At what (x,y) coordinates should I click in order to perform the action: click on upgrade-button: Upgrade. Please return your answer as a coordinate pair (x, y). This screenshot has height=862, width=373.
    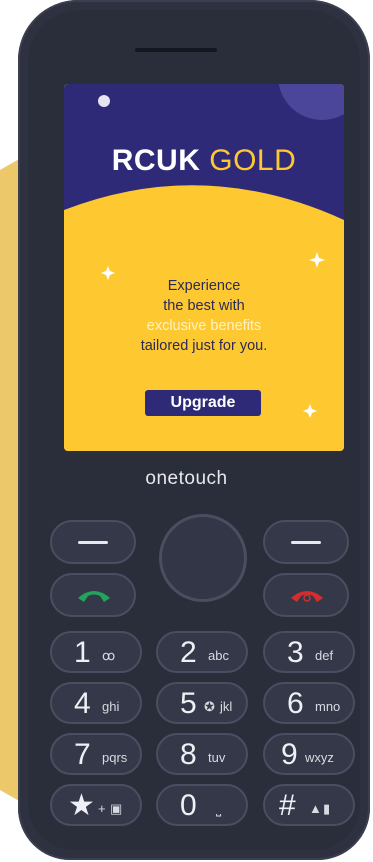
    Looking at the image, I should click on (203, 403).